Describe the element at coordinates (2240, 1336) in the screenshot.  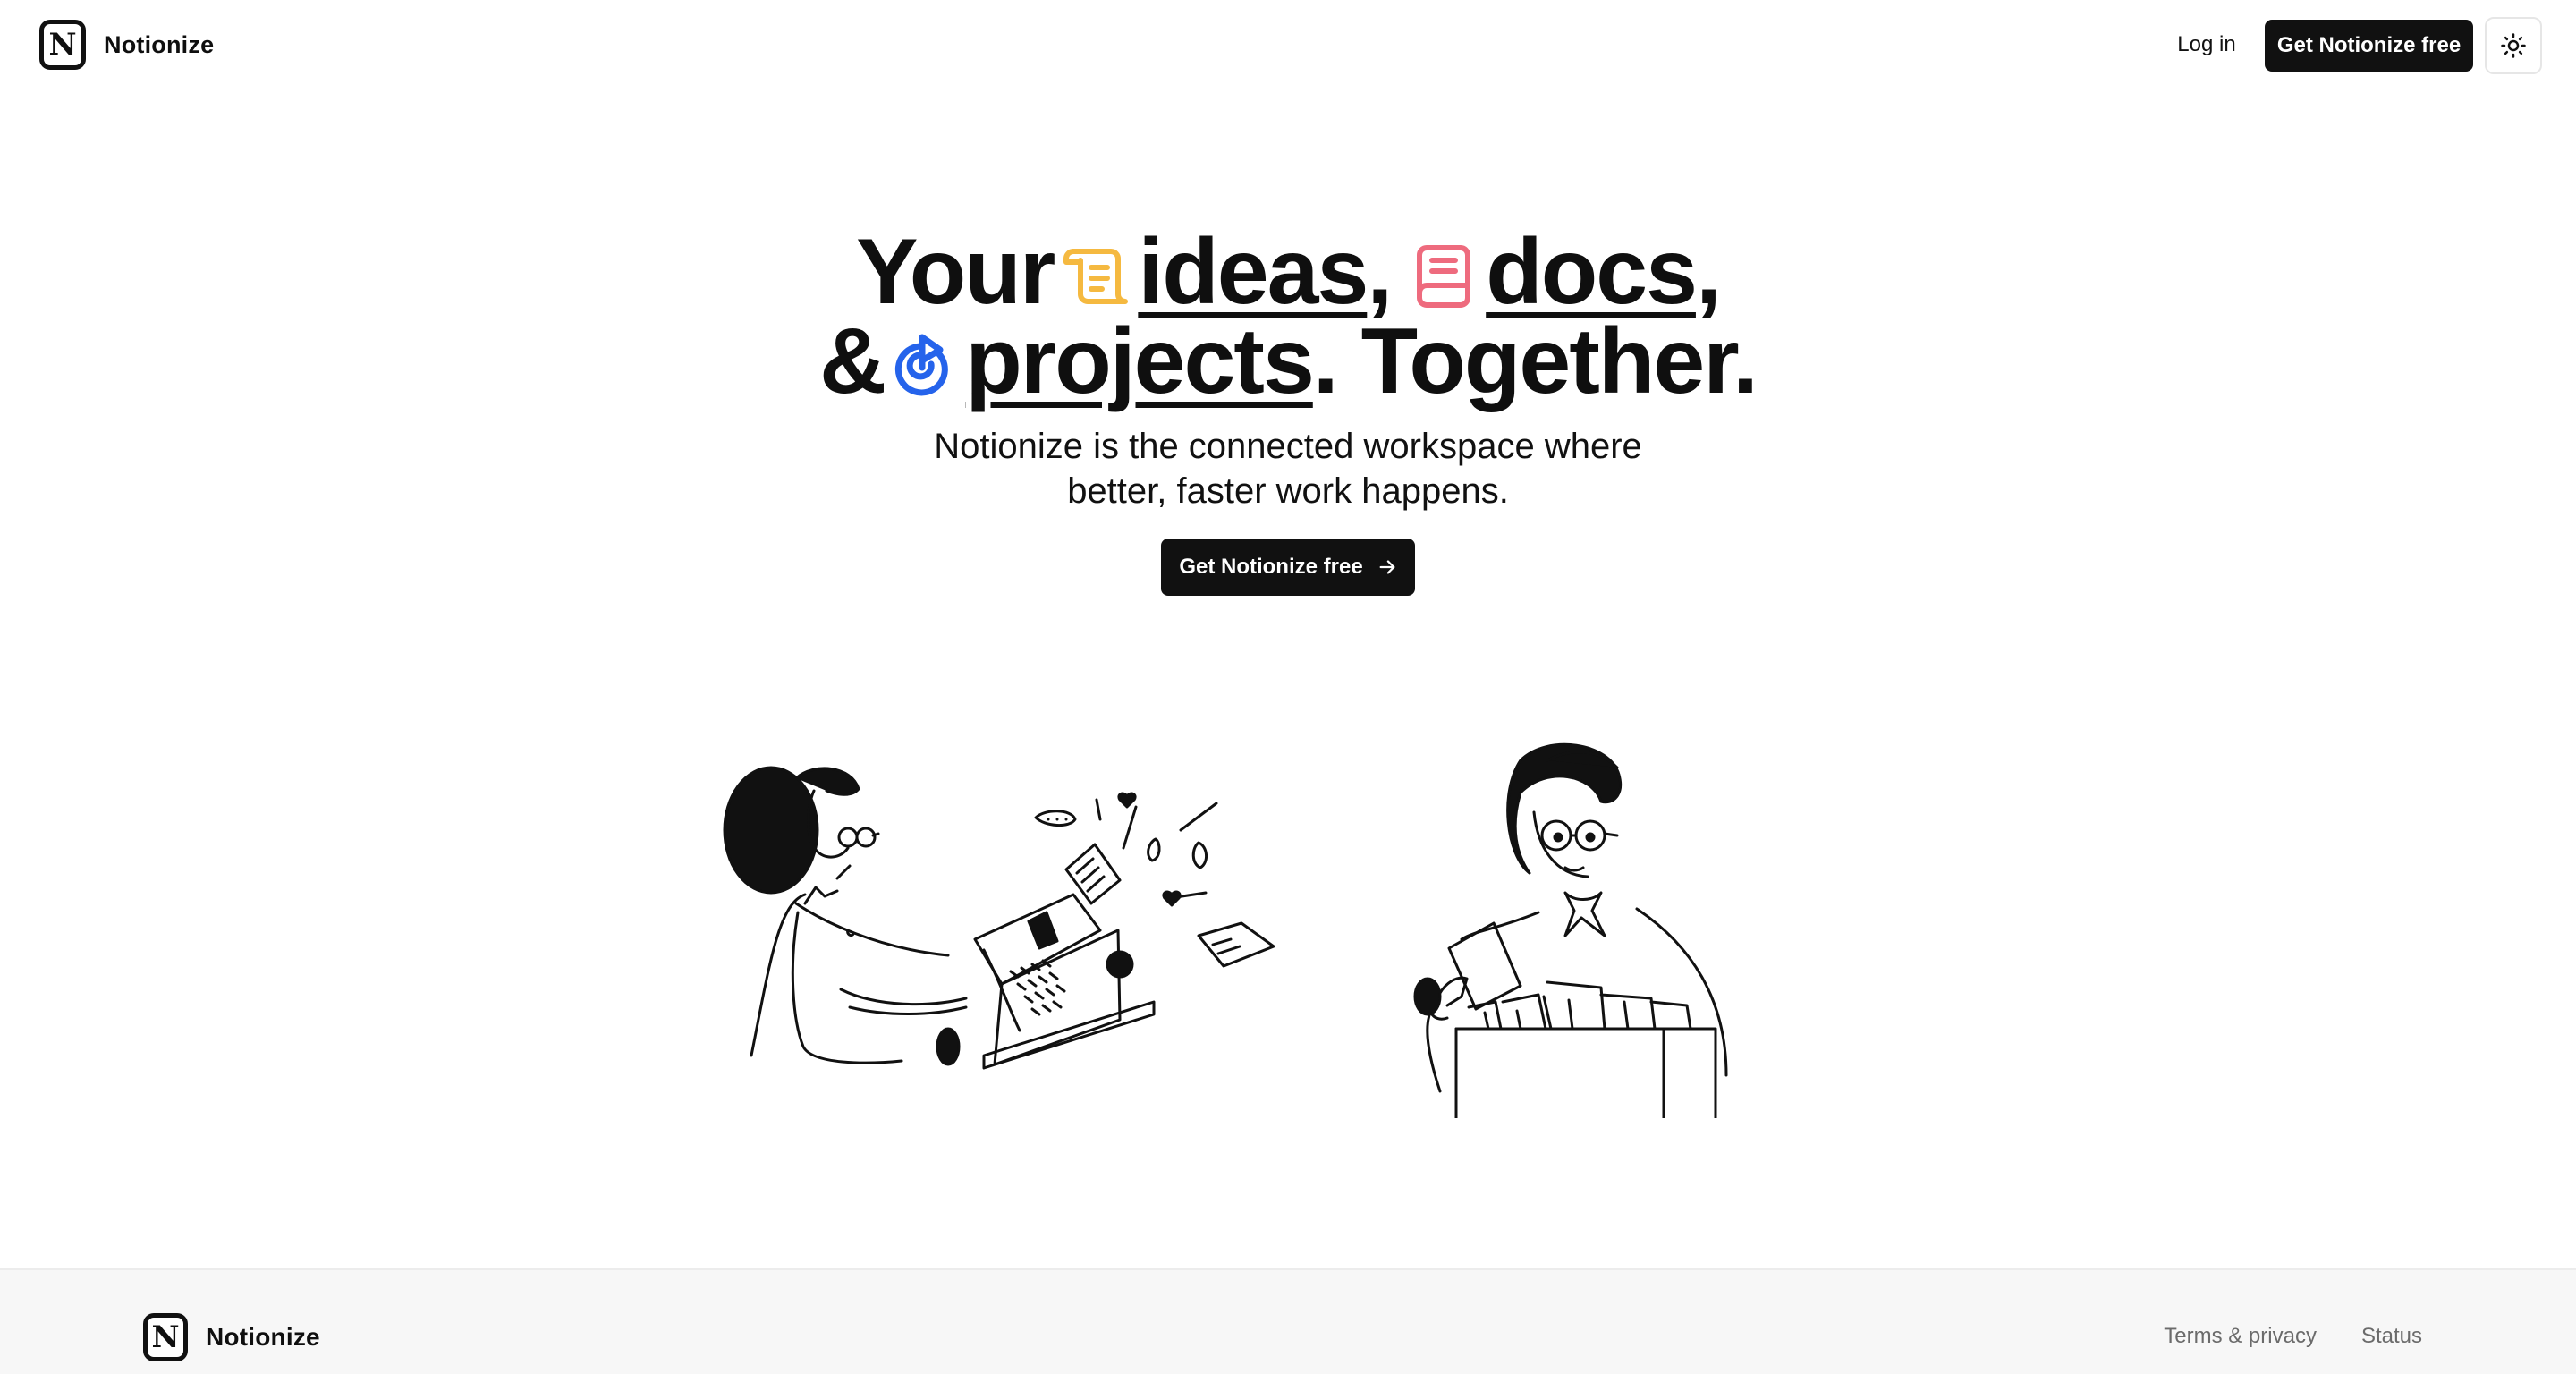
I see `terms-privacy-link: Terms & privacy` at that location.